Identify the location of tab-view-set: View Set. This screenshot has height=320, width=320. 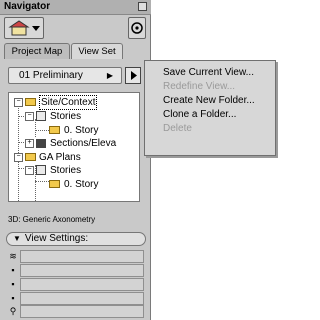
(97, 51).